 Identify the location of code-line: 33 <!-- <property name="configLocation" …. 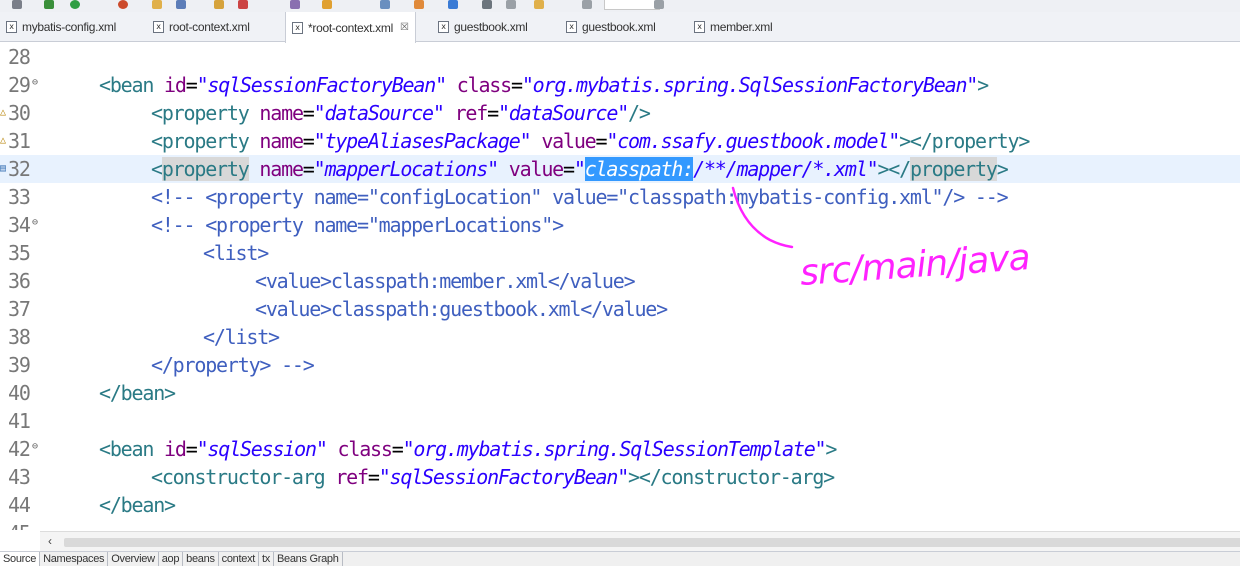
(620, 197).